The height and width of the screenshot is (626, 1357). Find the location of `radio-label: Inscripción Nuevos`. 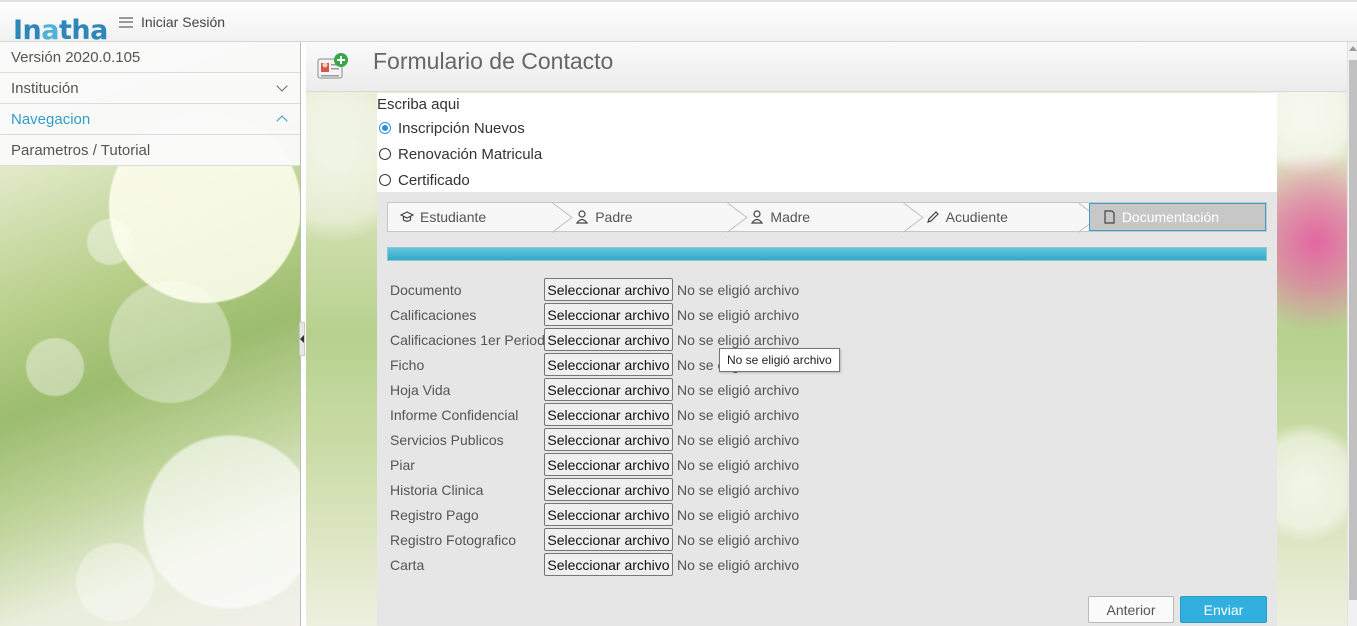

radio-label: Inscripción Nuevos is located at coordinates (461, 128).